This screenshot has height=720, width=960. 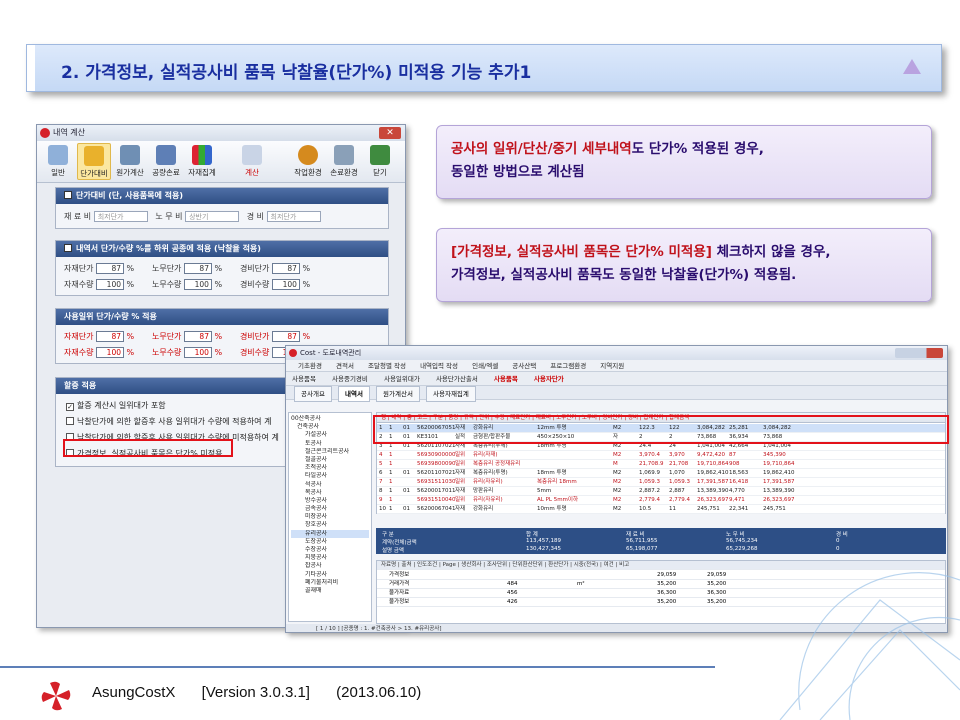 What do you see at coordinates (713, 464) in the screenshot?
I see `table-cell: 19,710,864` at bounding box center [713, 464].